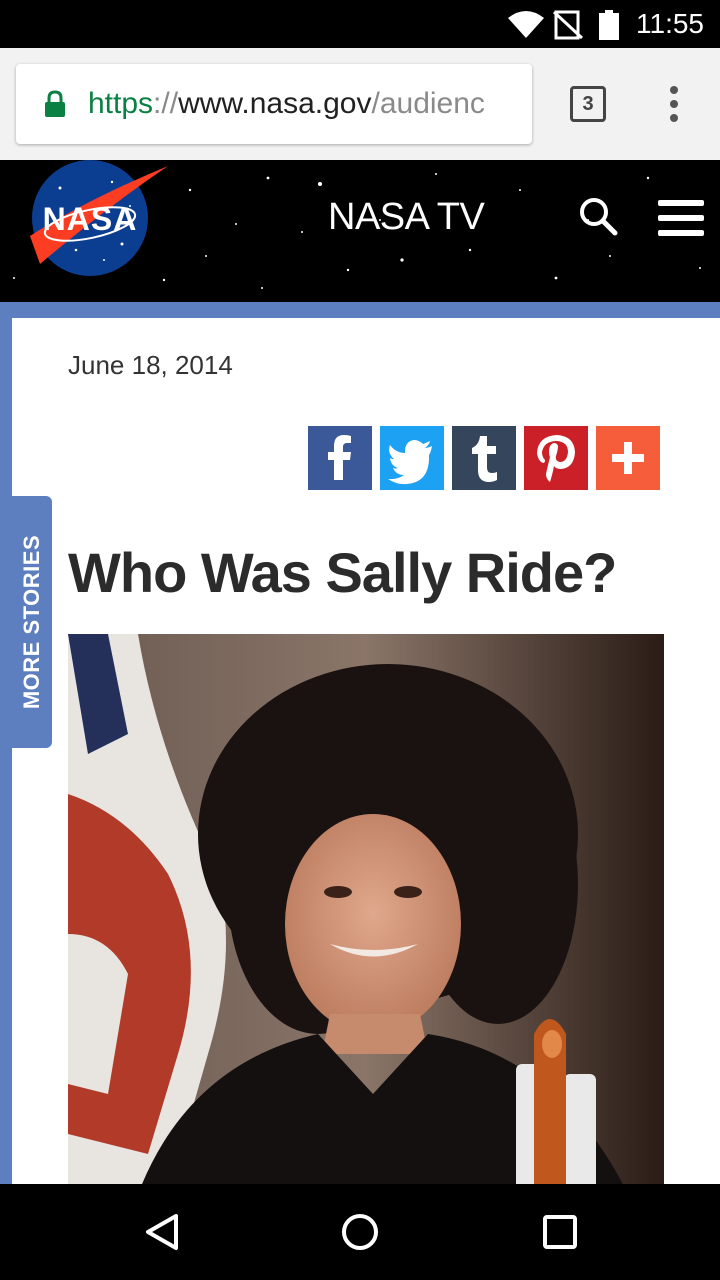 The width and height of the screenshot is (720, 1280). I want to click on recents-icon, so click(560, 1232).